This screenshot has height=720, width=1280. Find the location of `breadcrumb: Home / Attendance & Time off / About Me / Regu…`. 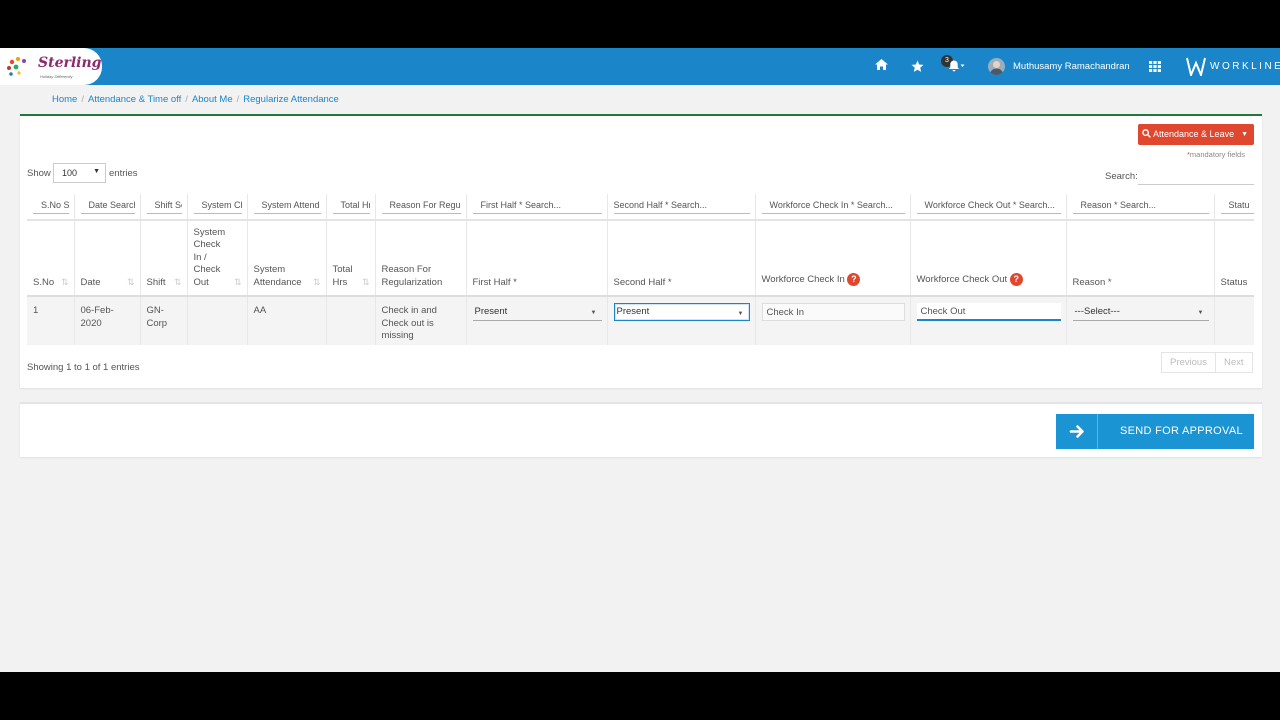

breadcrumb: Home / Attendance & Time off / About Me / Regu… is located at coordinates (195, 99).